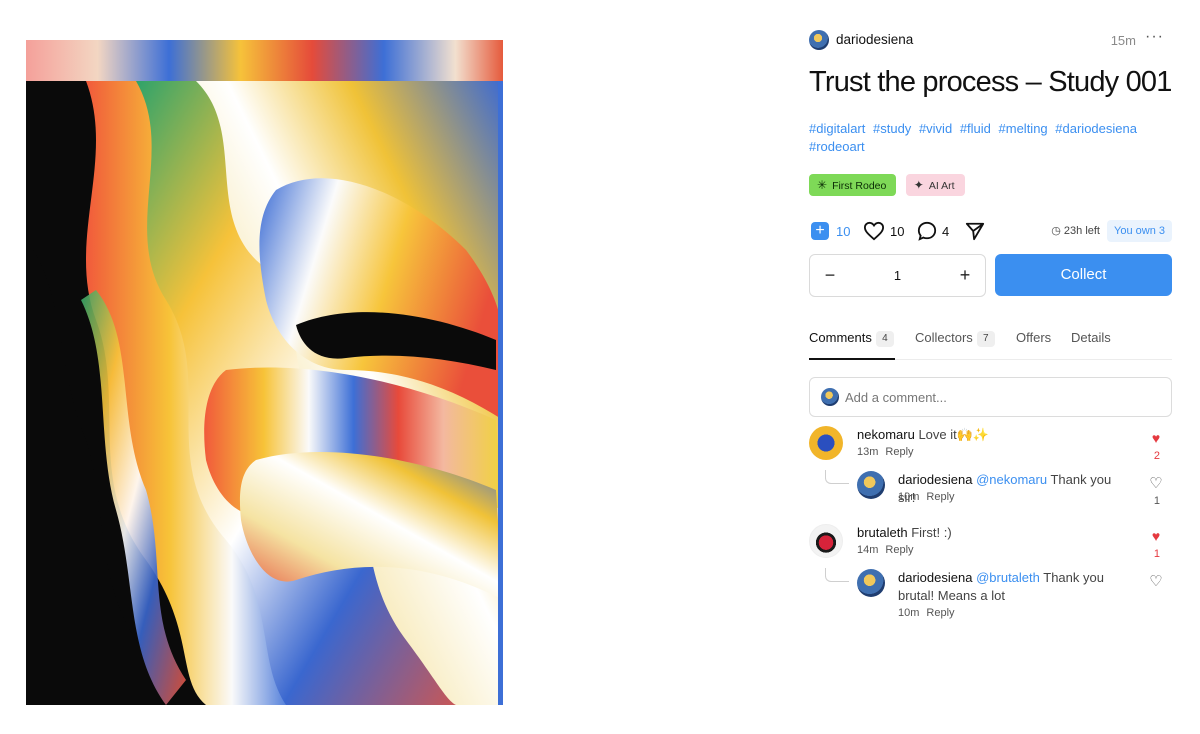  I want to click on plus-square-icon: +, so click(820, 231).